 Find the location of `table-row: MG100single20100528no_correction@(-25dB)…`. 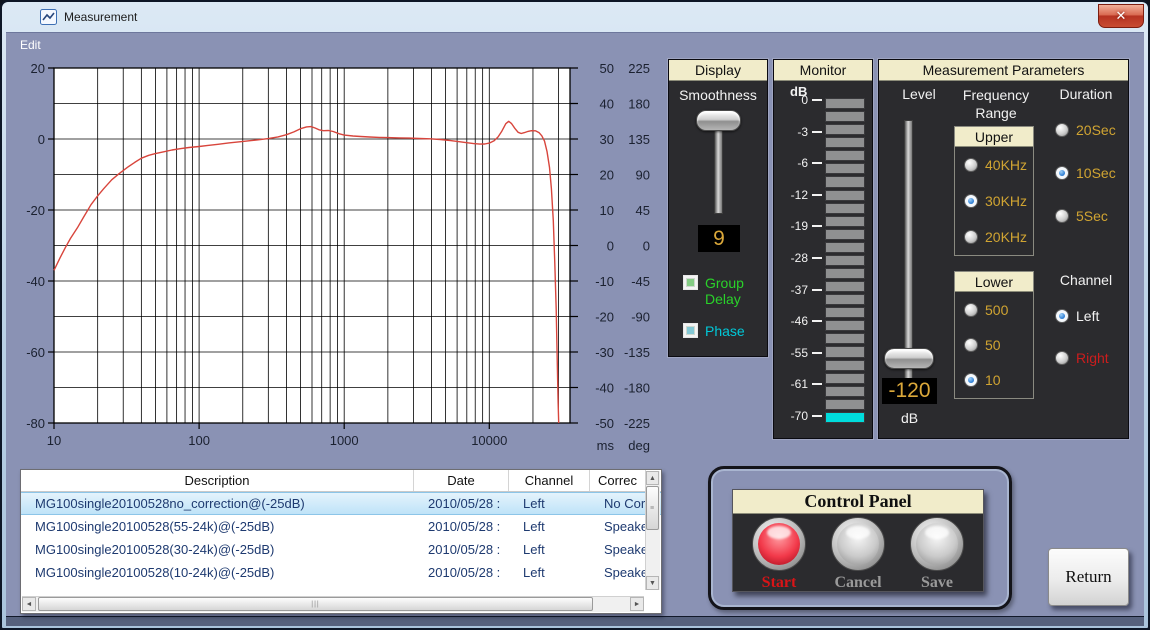

table-row: MG100single20100528no_correction@(-25dB)… is located at coordinates (341, 503).